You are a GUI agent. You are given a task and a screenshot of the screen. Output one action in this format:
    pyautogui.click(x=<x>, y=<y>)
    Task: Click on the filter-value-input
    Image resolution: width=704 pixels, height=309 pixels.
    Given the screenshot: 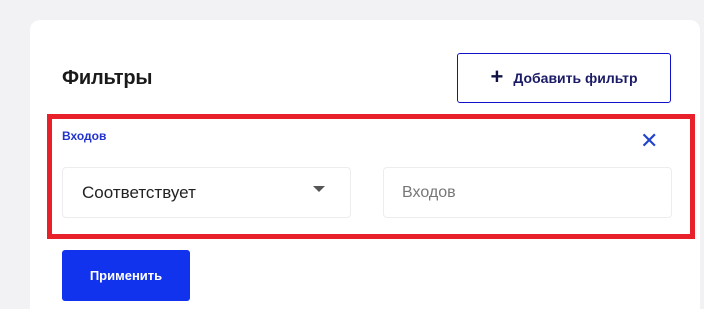 What is the action you would take?
    pyautogui.click(x=527, y=192)
    